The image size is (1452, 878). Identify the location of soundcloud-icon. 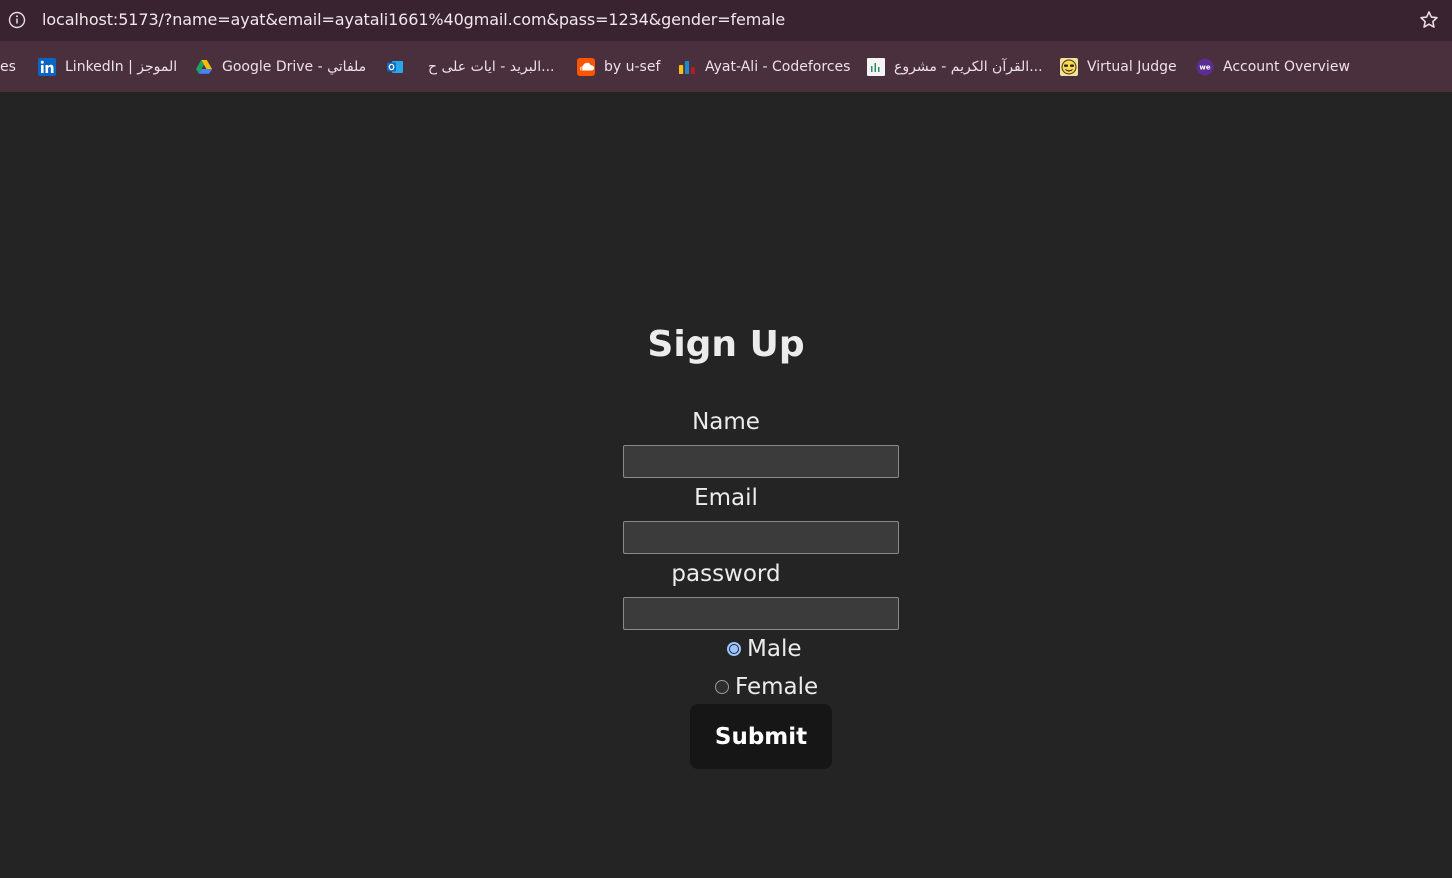
(586, 67).